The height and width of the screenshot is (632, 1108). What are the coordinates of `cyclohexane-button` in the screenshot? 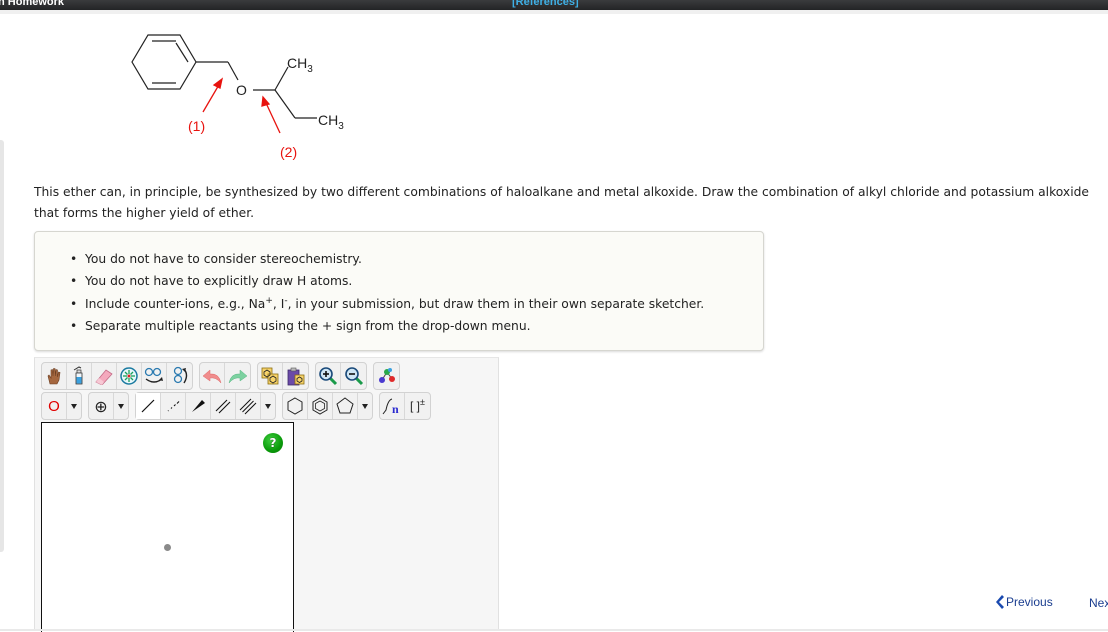 It's located at (295, 406).